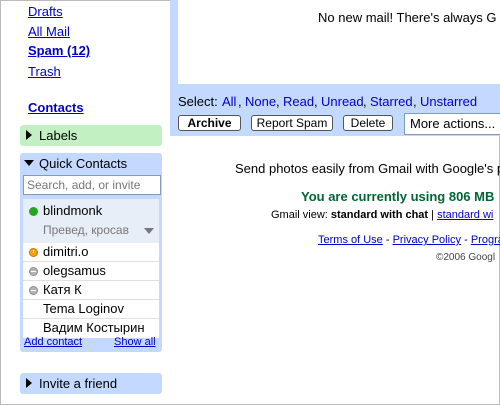 The width and height of the screenshot is (500, 405). What do you see at coordinates (59, 50) in the screenshot?
I see `nav-spam-link: Spam (12)` at bounding box center [59, 50].